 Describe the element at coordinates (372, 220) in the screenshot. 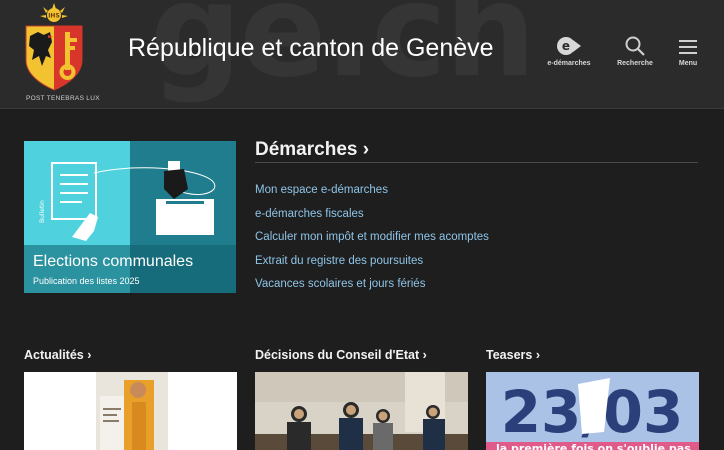

I see `link-e-demarches-fiscales: e-démarches fiscales` at that location.